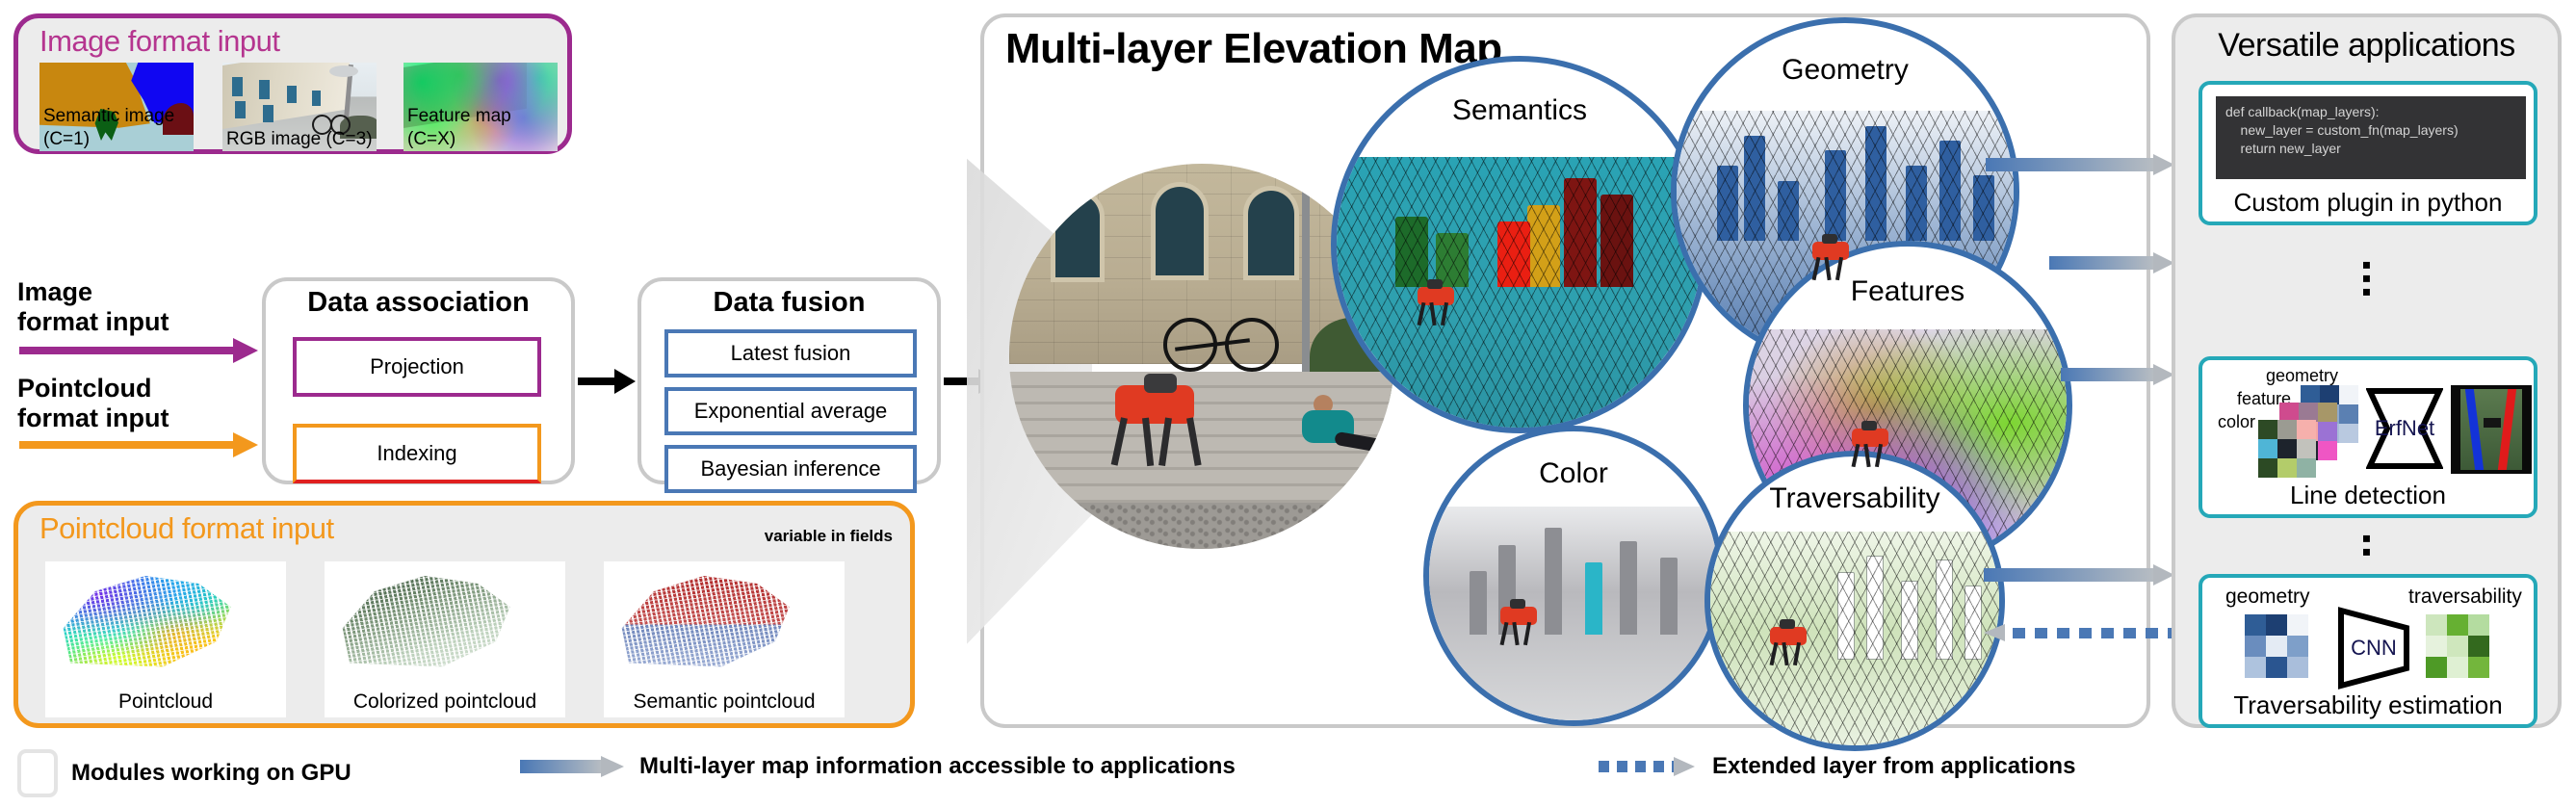 This screenshot has height=807, width=2576. What do you see at coordinates (2302, 375) in the screenshot?
I see `line-tag-geometry: geometry` at bounding box center [2302, 375].